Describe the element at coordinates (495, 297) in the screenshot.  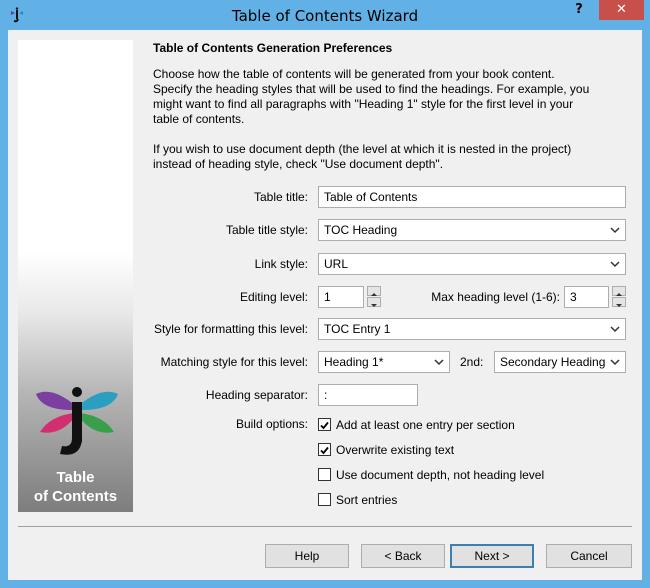
I see `max-heading-level-label: Max heading level (1-6):` at that location.